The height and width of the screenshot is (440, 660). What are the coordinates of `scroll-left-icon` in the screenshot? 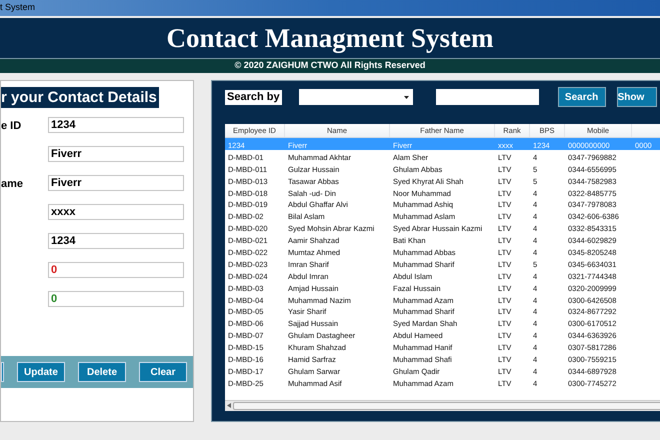 It's located at (229, 405).